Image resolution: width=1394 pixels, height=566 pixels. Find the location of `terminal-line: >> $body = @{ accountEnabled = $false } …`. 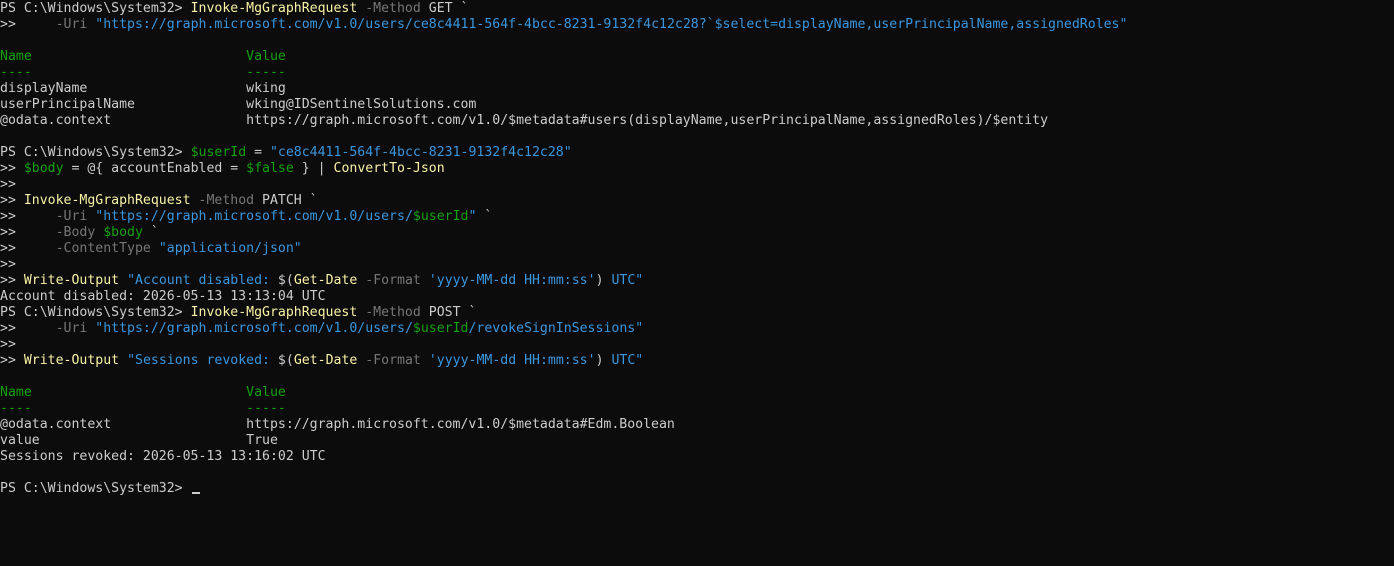

terminal-line: >> $body = @{ accountEnabled = $false } … is located at coordinates (687, 169).